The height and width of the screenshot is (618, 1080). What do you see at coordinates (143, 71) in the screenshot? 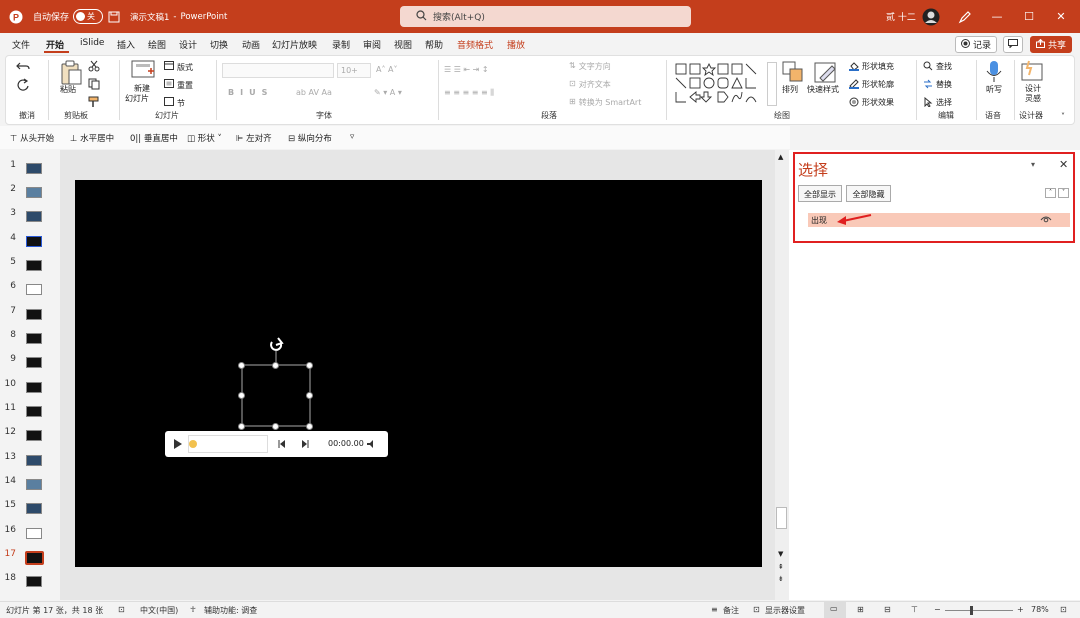
I see `new-slide-icon` at bounding box center [143, 71].